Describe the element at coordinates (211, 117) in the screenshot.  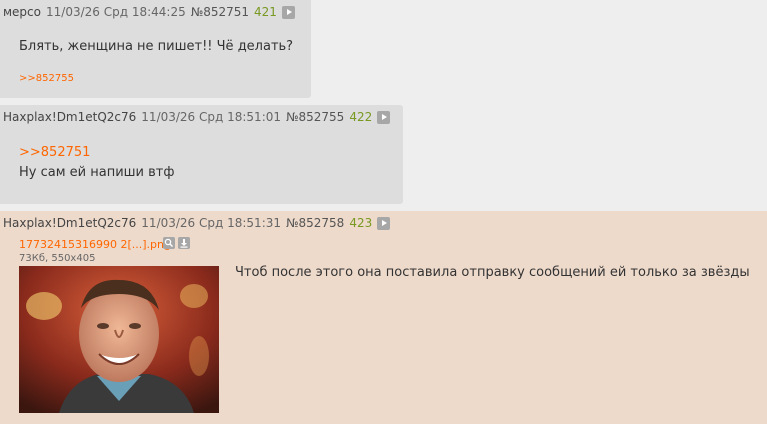
I see `post-date: 11/03/26 Срд 18:51:01` at that location.